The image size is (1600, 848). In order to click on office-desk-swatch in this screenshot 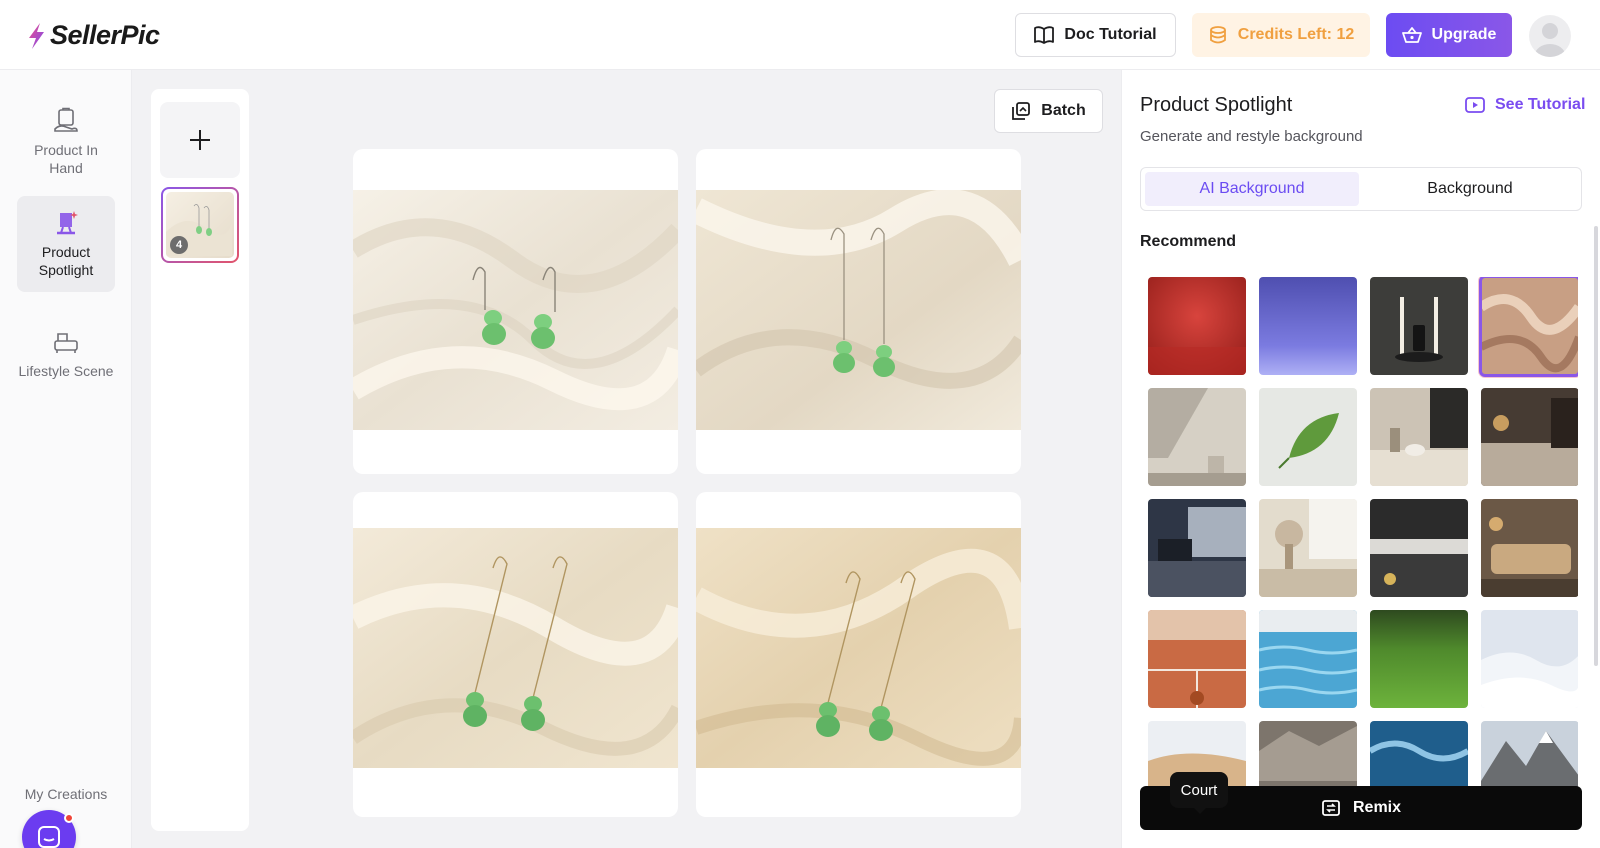, I will do `click(1197, 548)`.